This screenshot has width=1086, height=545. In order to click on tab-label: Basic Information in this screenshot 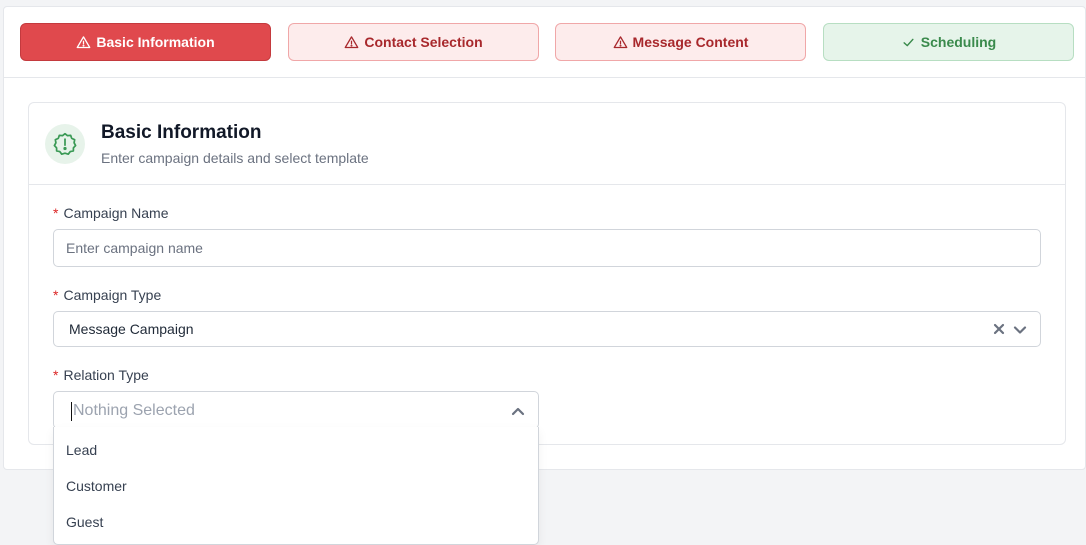, I will do `click(155, 42)`.